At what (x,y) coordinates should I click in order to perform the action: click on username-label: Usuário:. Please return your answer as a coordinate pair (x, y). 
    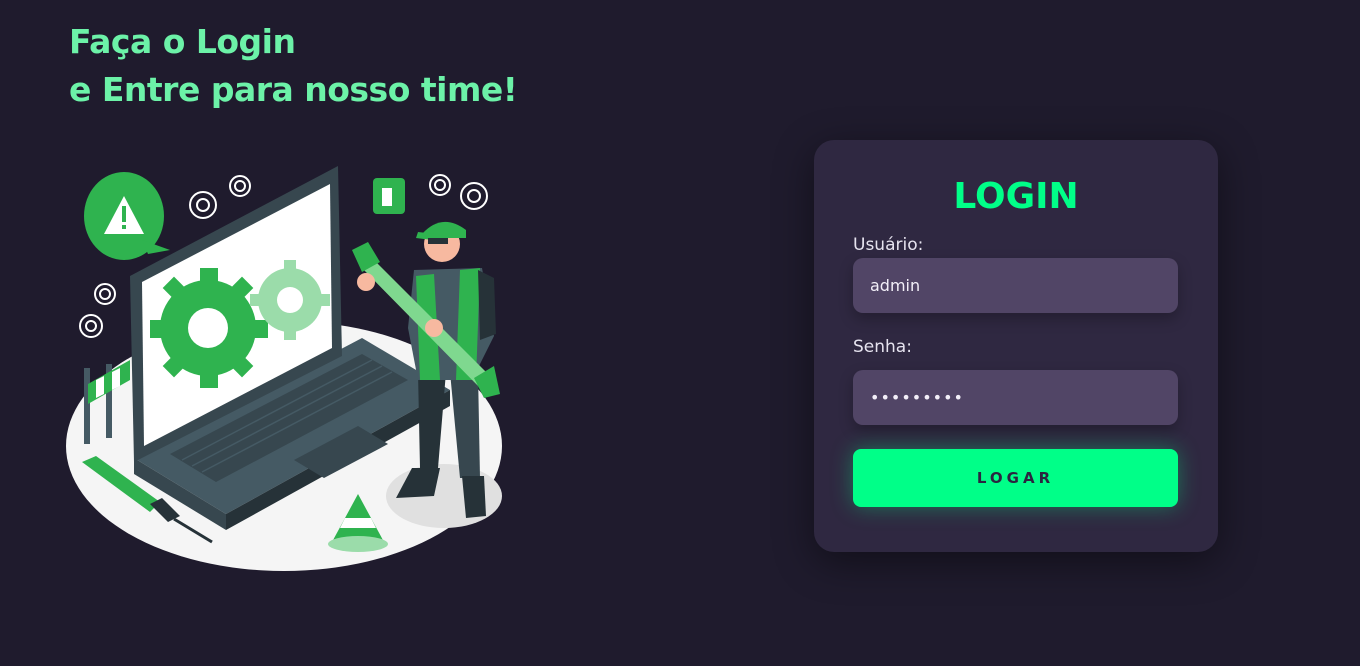
    Looking at the image, I should click on (888, 245).